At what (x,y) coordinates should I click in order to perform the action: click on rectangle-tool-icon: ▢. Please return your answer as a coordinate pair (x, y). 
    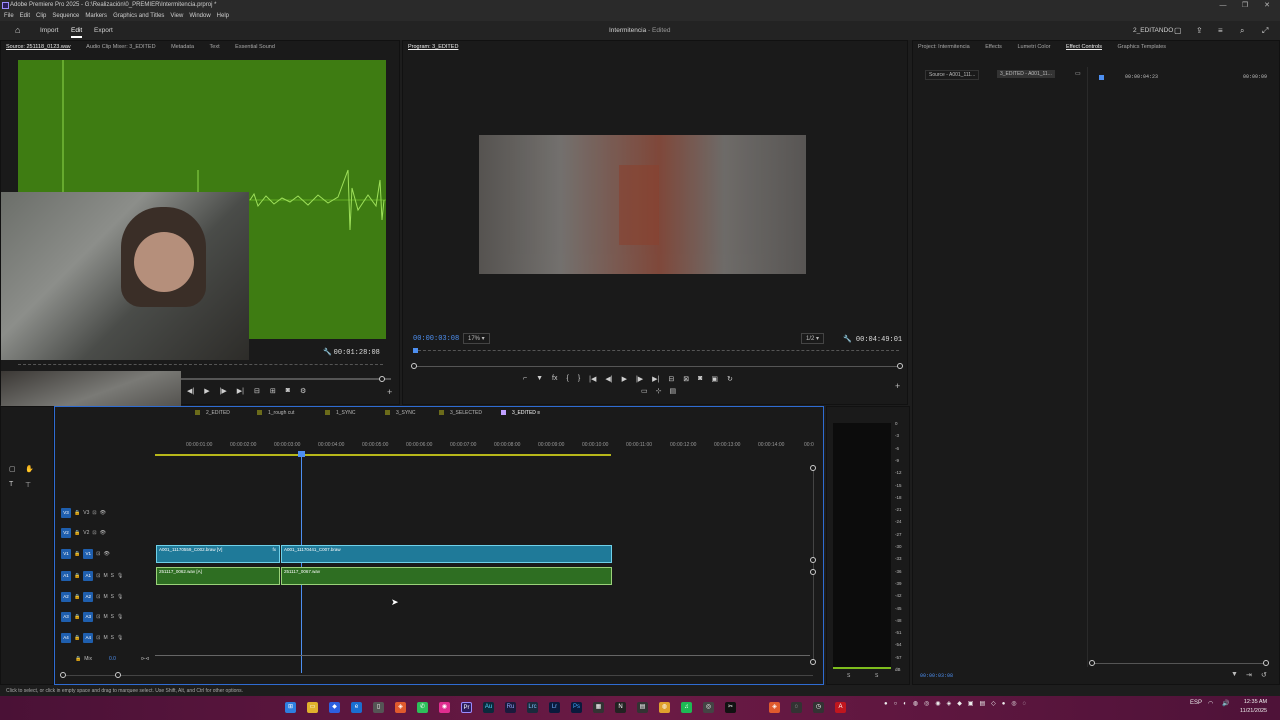
    Looking at the image, I should click on (12, 469).